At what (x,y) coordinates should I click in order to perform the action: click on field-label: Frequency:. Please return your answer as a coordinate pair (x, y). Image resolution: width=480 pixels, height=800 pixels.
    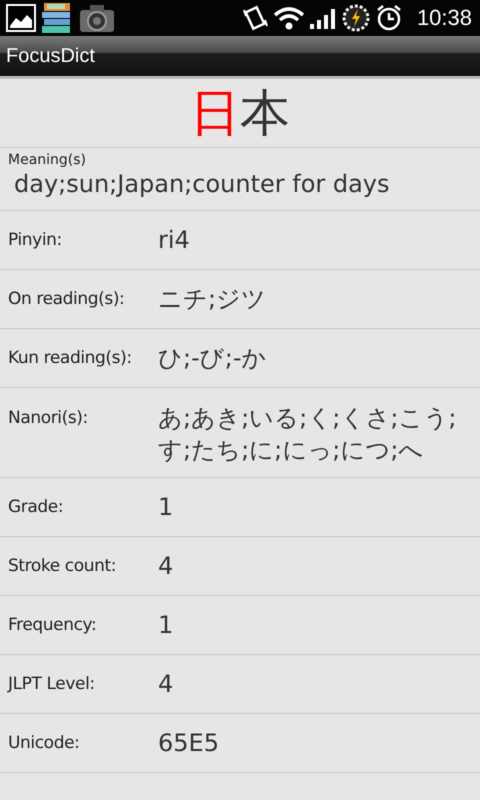
    Looking at the image, I should click on (52, 624).